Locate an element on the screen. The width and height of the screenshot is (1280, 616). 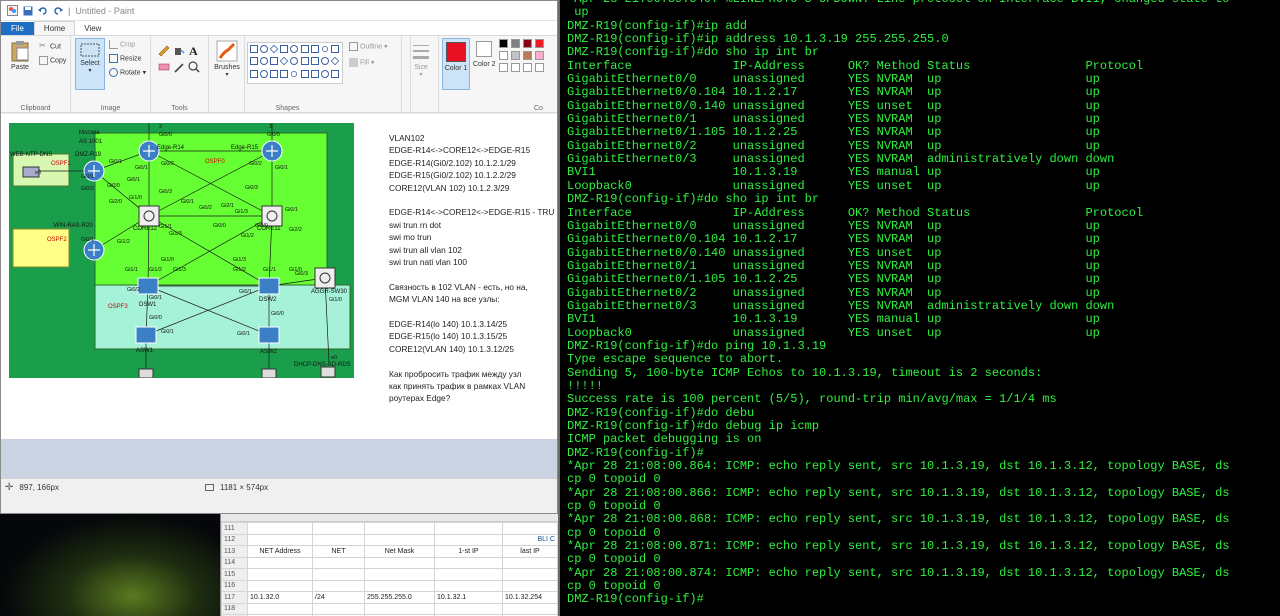
size-button: Size ▾ is located at coordinates (421, 60).